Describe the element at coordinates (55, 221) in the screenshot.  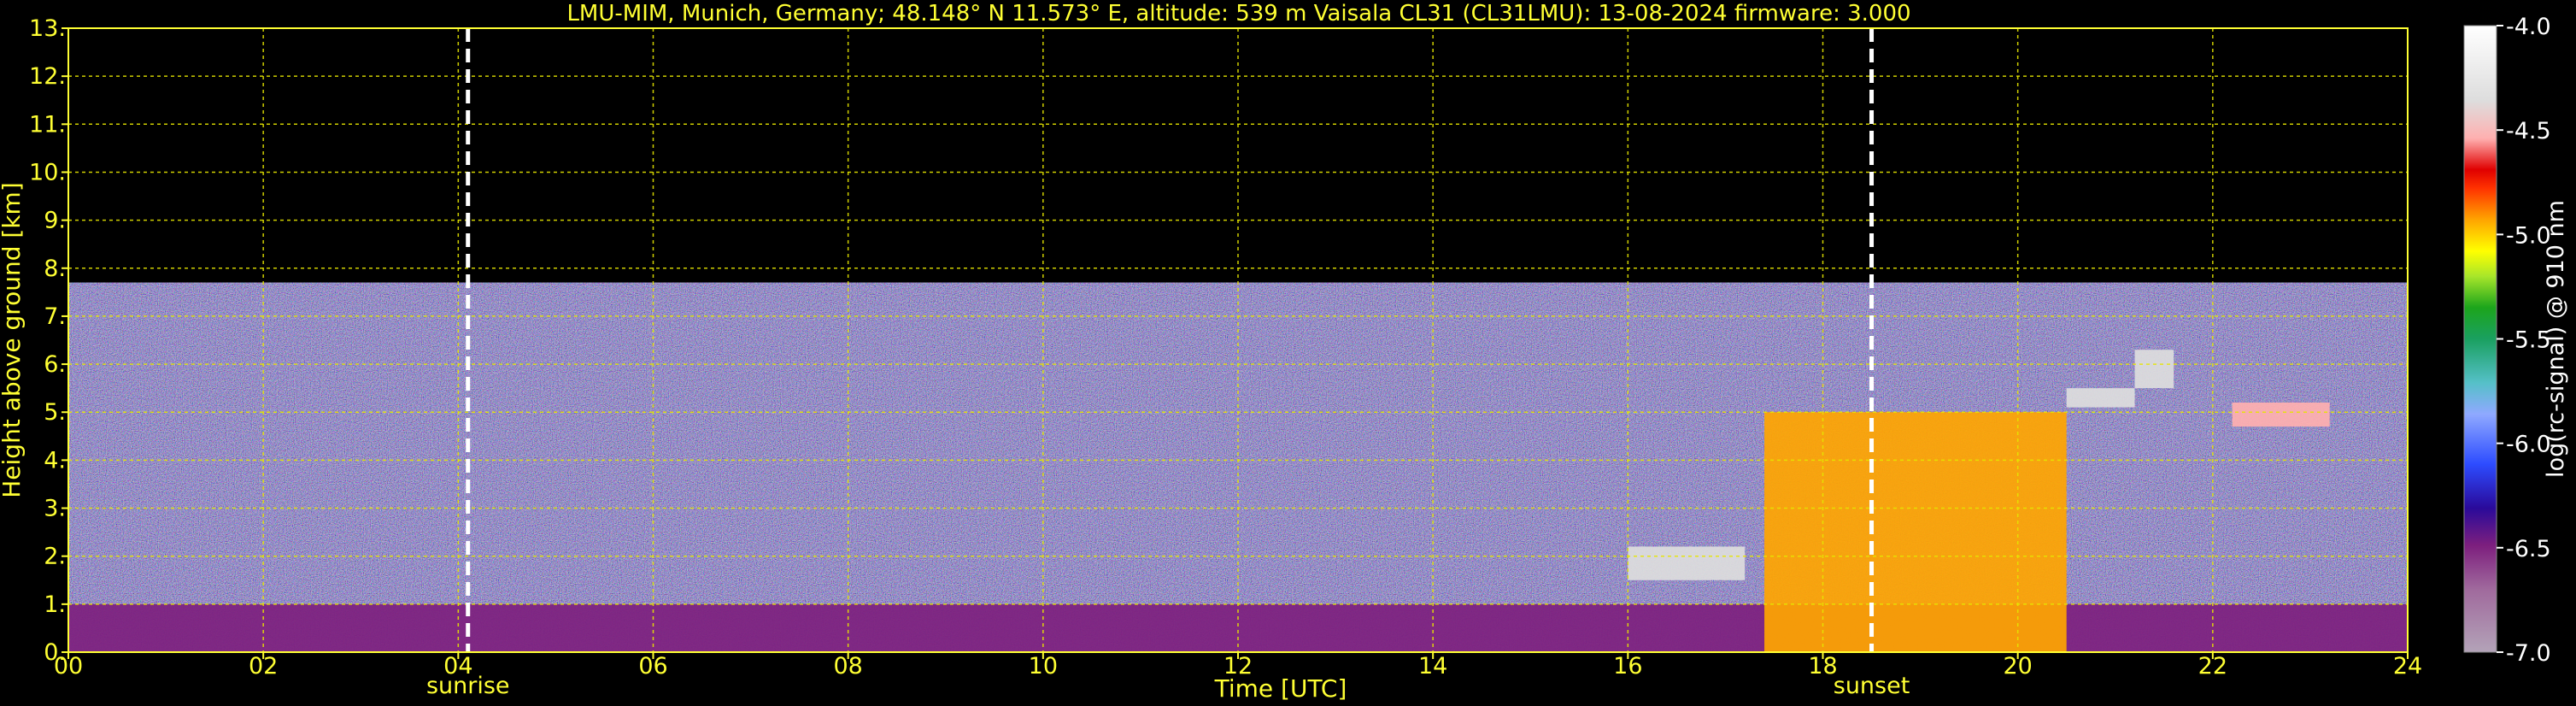
I see `y-tick-label-9: 9.` at that location.